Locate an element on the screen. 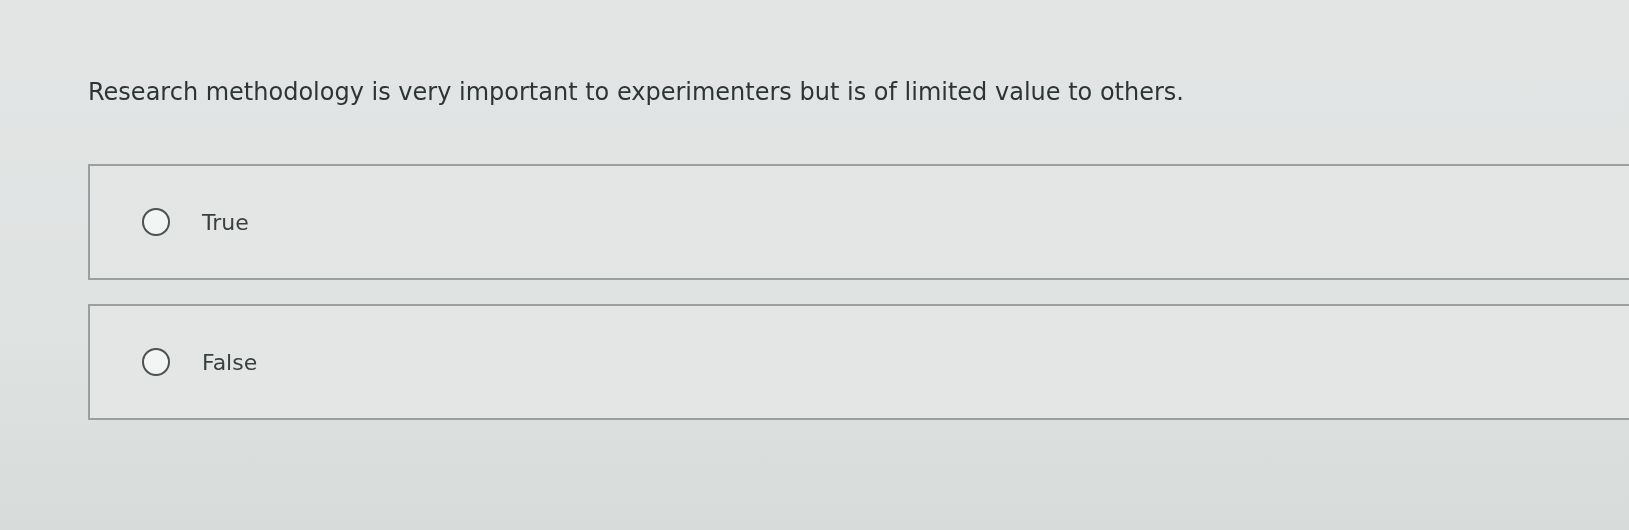 This screenshot has height=530, width=1629. option-label: True is located at coordinates (225, 222).